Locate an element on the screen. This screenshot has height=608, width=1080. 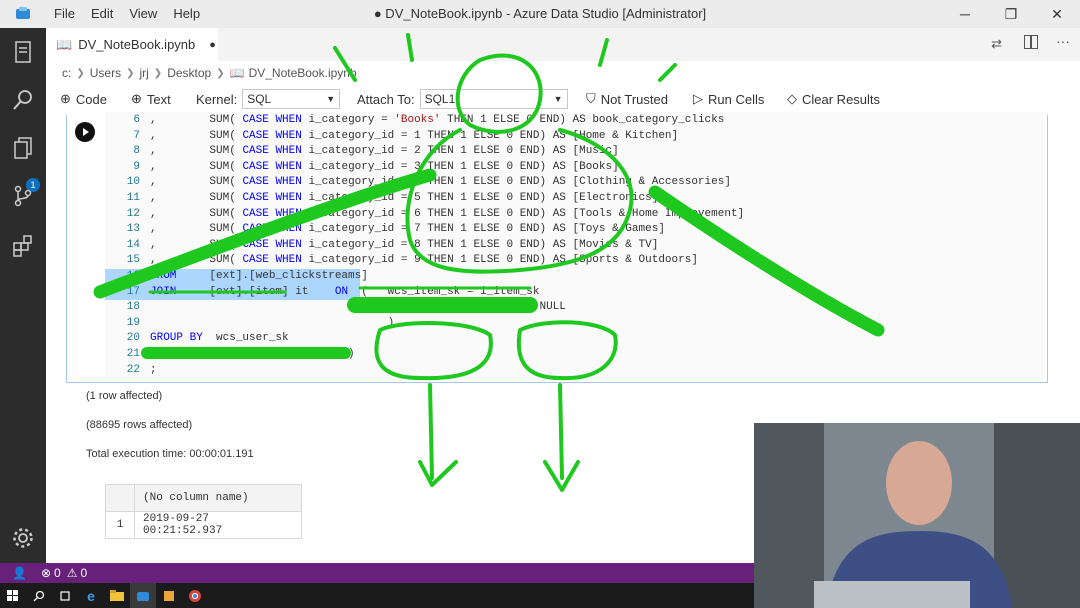
code-token: AND wcs_user_sk IS NOT NULL is located at coordinates (358, 307).